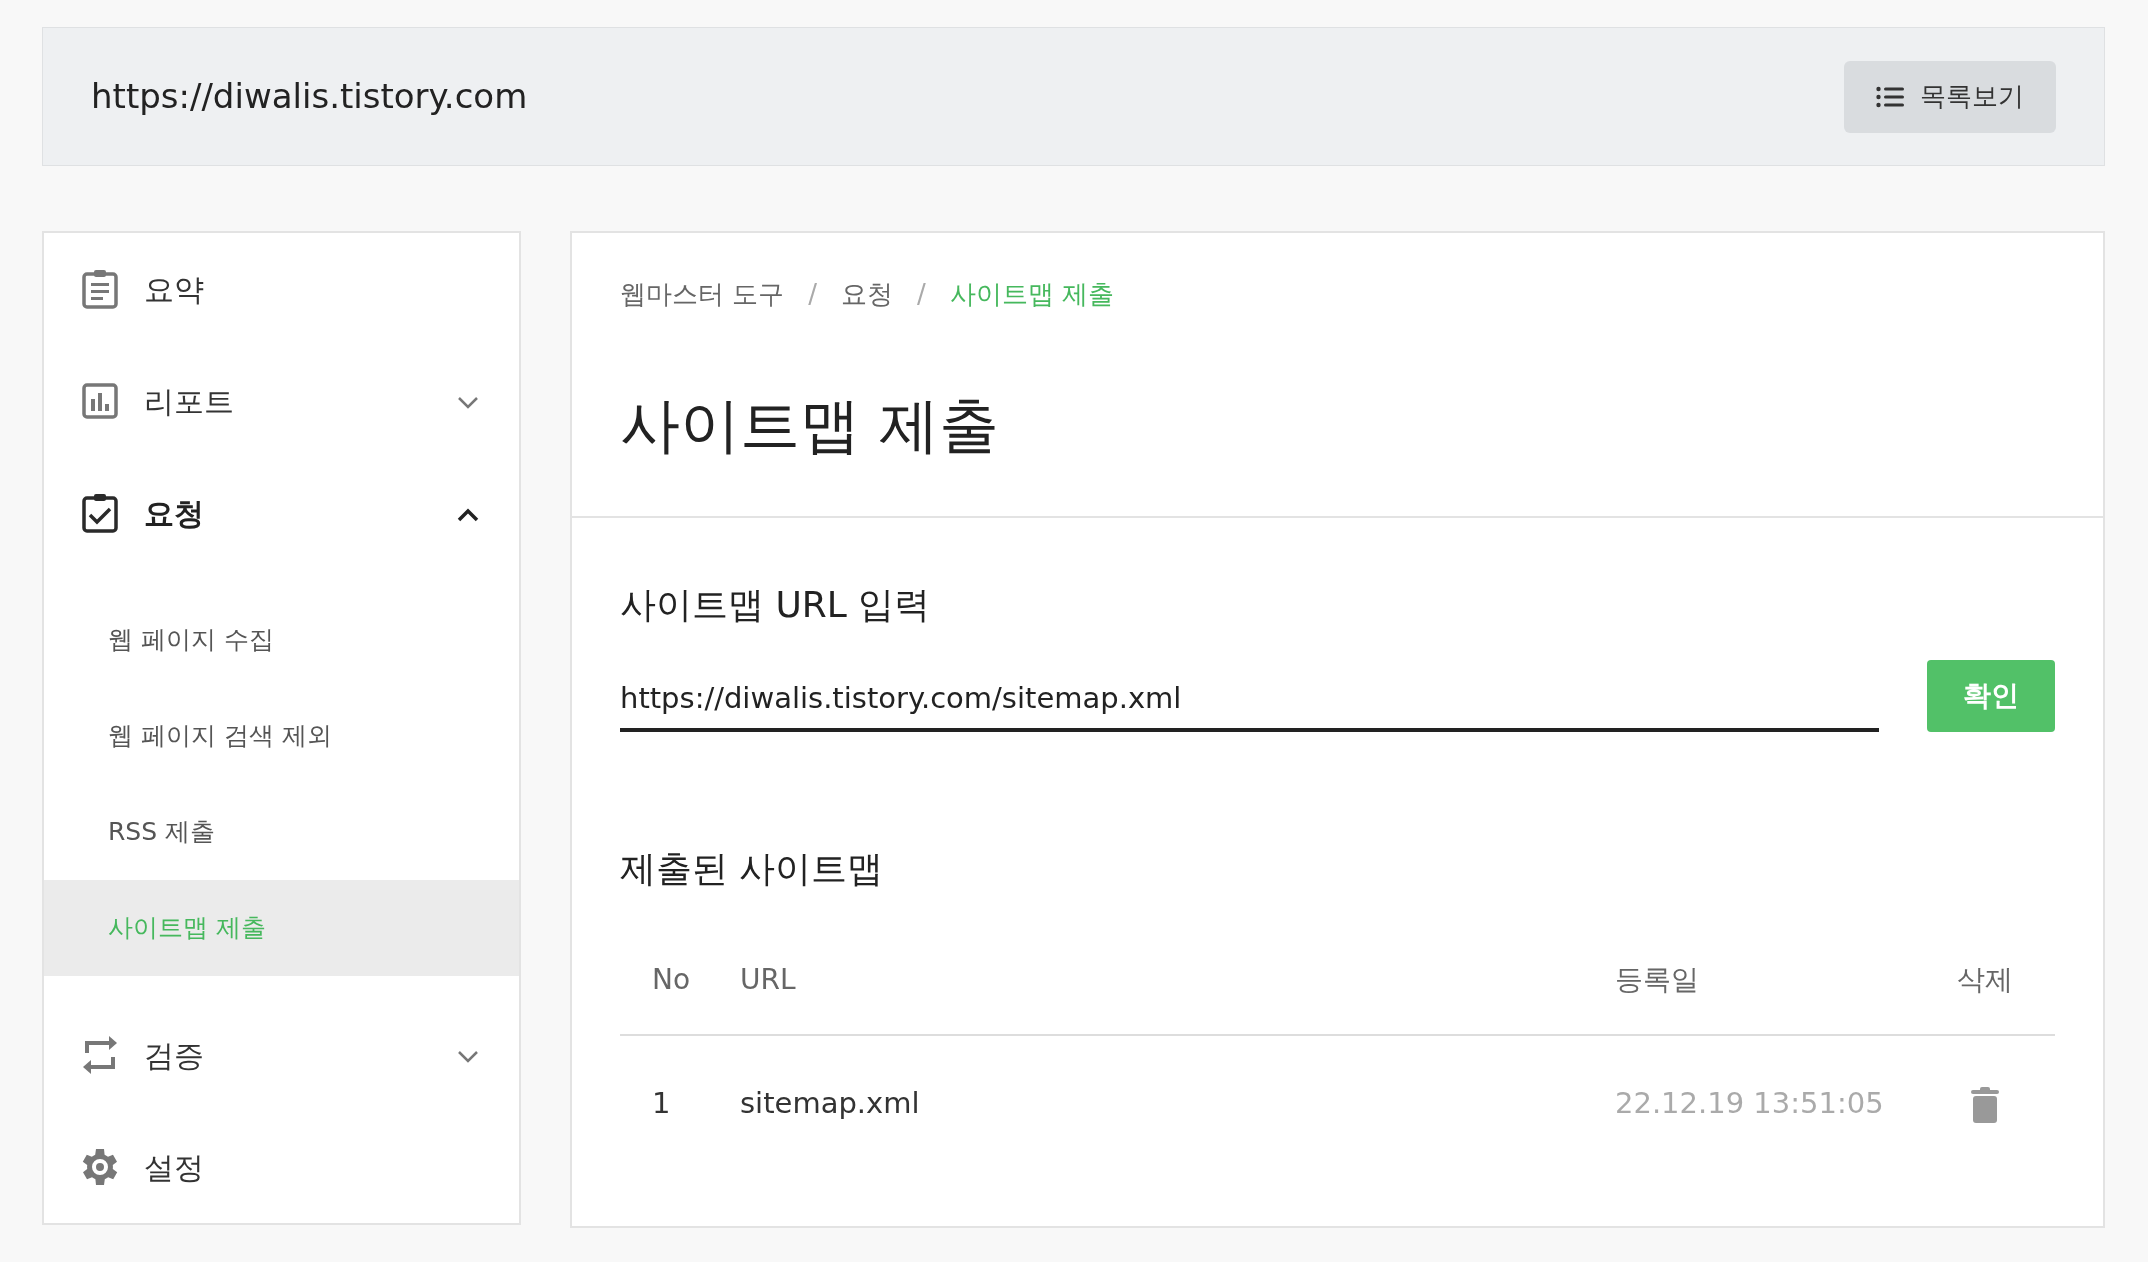 This screenshot has height=1262, width=2148. Describe the element at coordinates (830, 1104) in the screenshot. I see `table-cell-text: sitemap.xml` at that location.